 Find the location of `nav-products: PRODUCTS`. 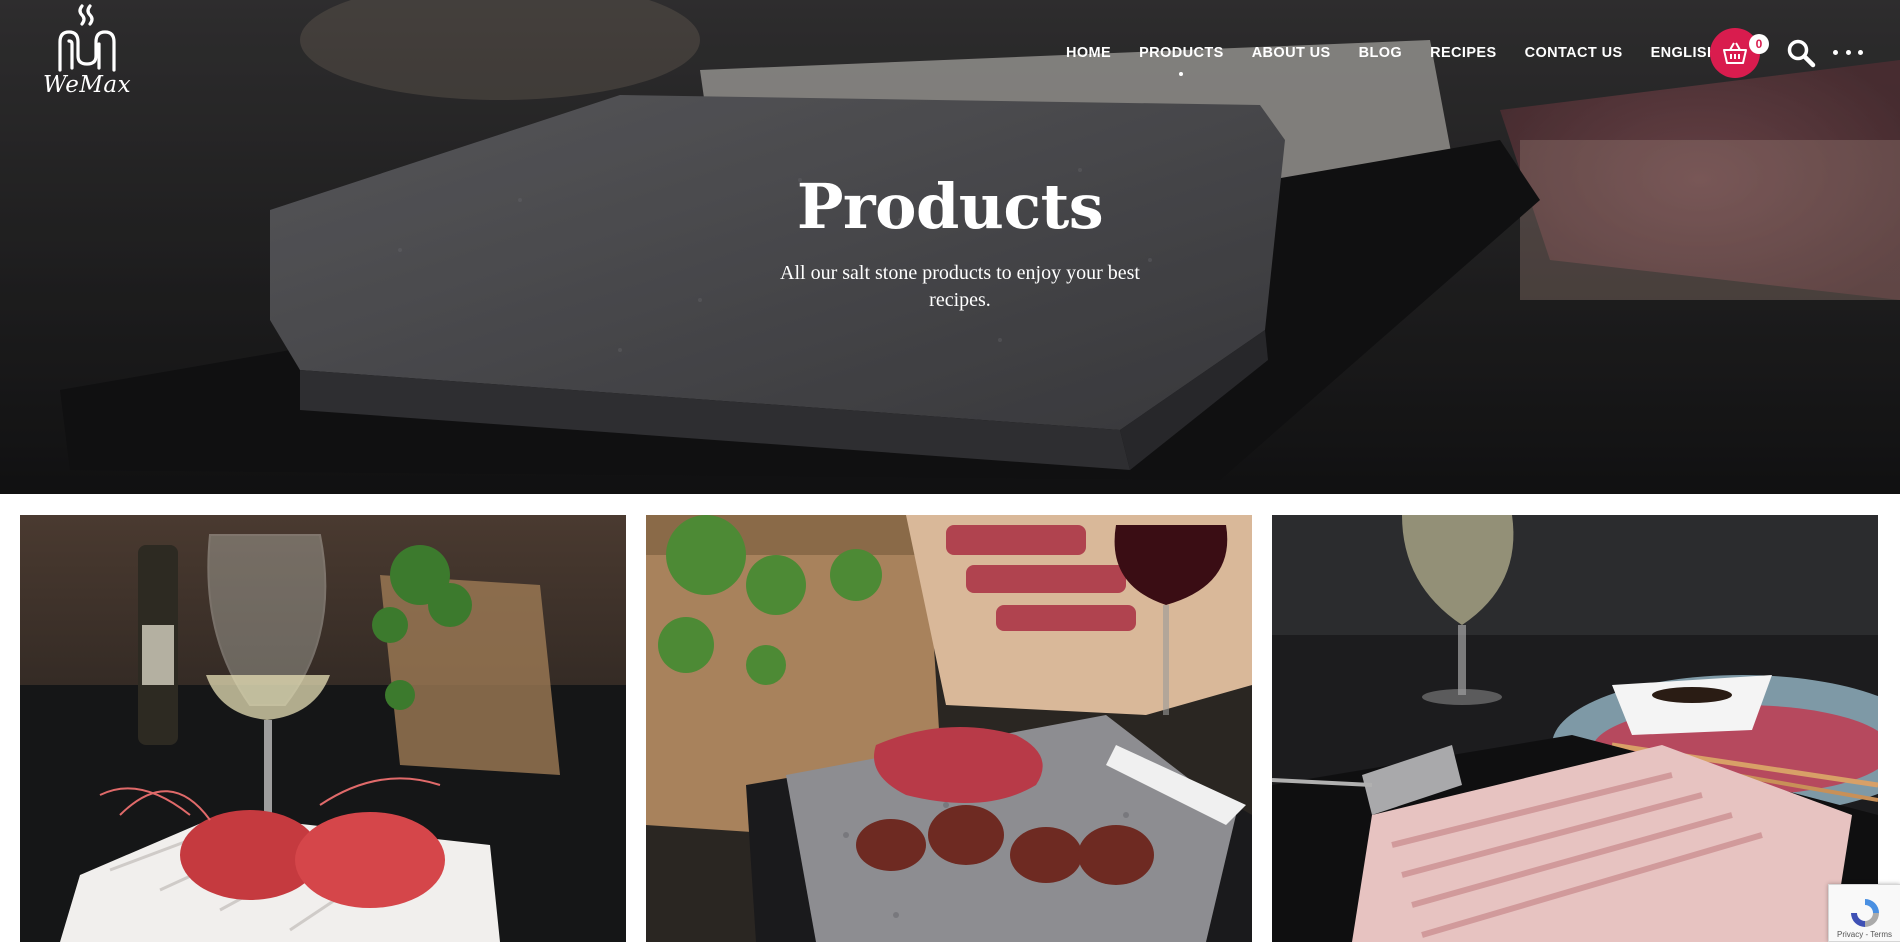

nav-products: PRODUCTS is located at coordinates (1181, 60).